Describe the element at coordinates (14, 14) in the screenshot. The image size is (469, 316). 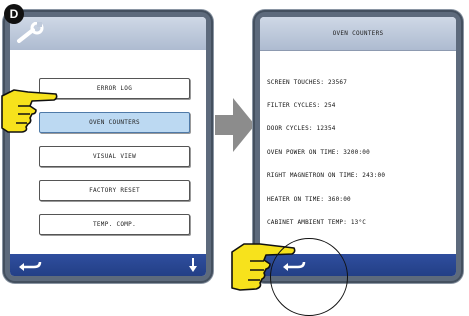
I see `step-badge: D` at that location.